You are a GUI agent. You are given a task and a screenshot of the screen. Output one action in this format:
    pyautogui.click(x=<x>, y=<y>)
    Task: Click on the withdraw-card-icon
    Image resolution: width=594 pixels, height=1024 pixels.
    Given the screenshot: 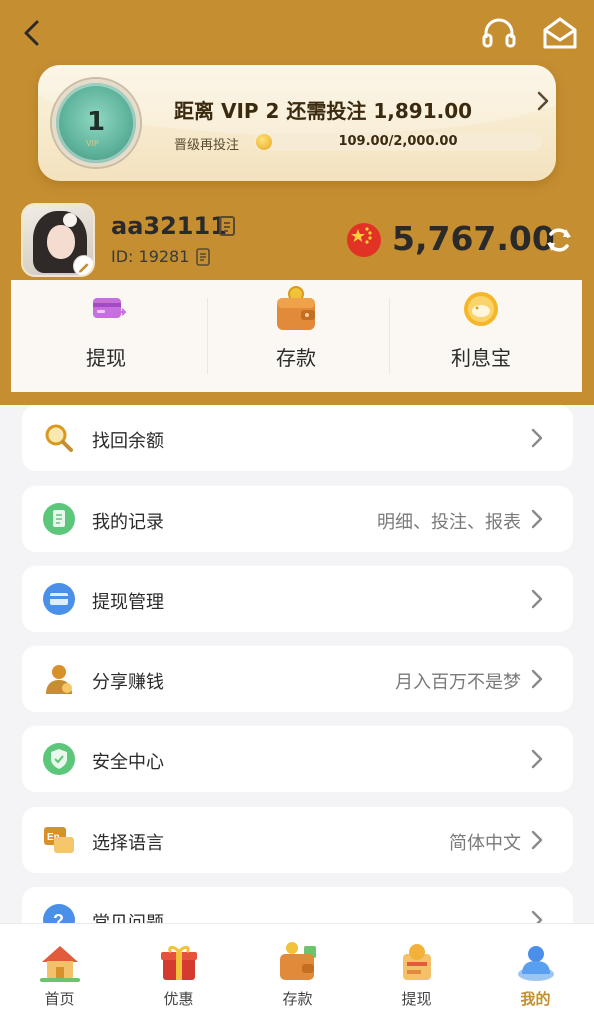 What is the action you would take?
    pyautogui.click(x=110, y=308)
    